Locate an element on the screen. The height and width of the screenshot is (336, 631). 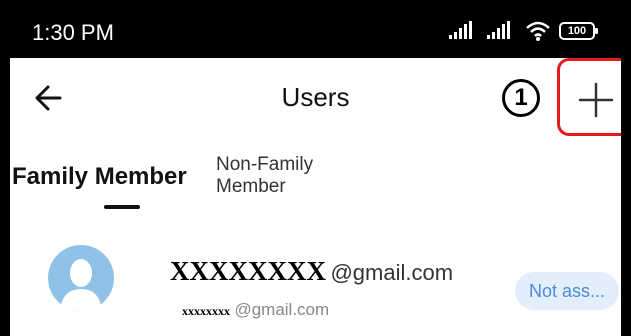
battery-level: 100 is located at coordinates (577, 31).